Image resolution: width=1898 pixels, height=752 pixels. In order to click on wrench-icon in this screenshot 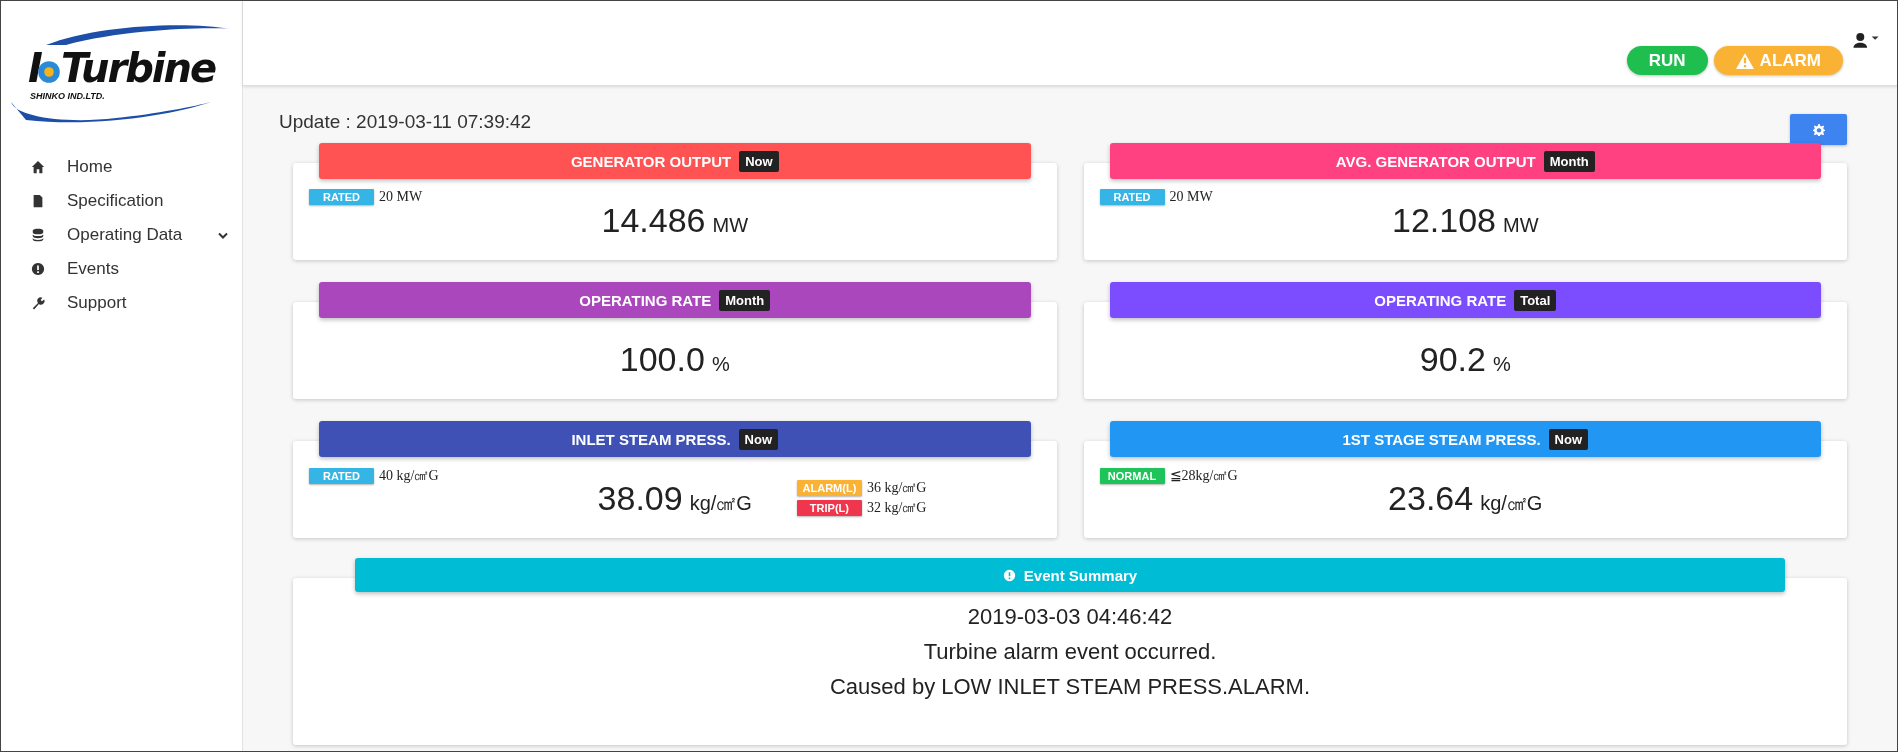, I will do `click(38, 303)`.